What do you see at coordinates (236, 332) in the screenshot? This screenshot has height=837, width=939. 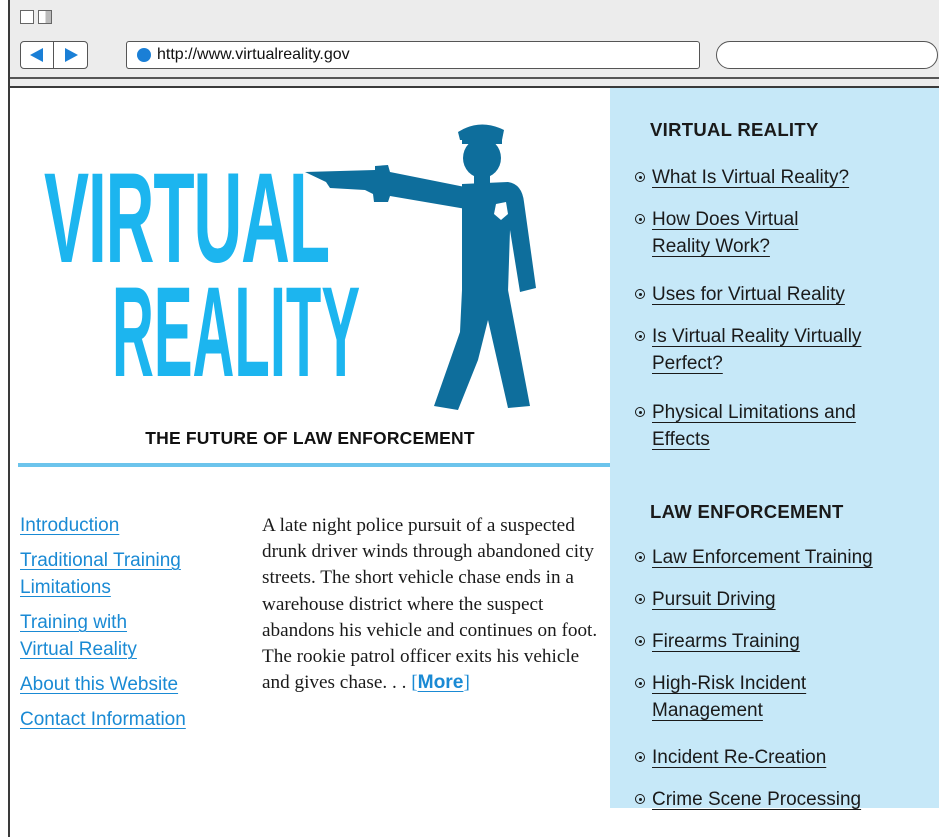 I see `logo-word-reality: REALITY` at bounding box center [236, 332].